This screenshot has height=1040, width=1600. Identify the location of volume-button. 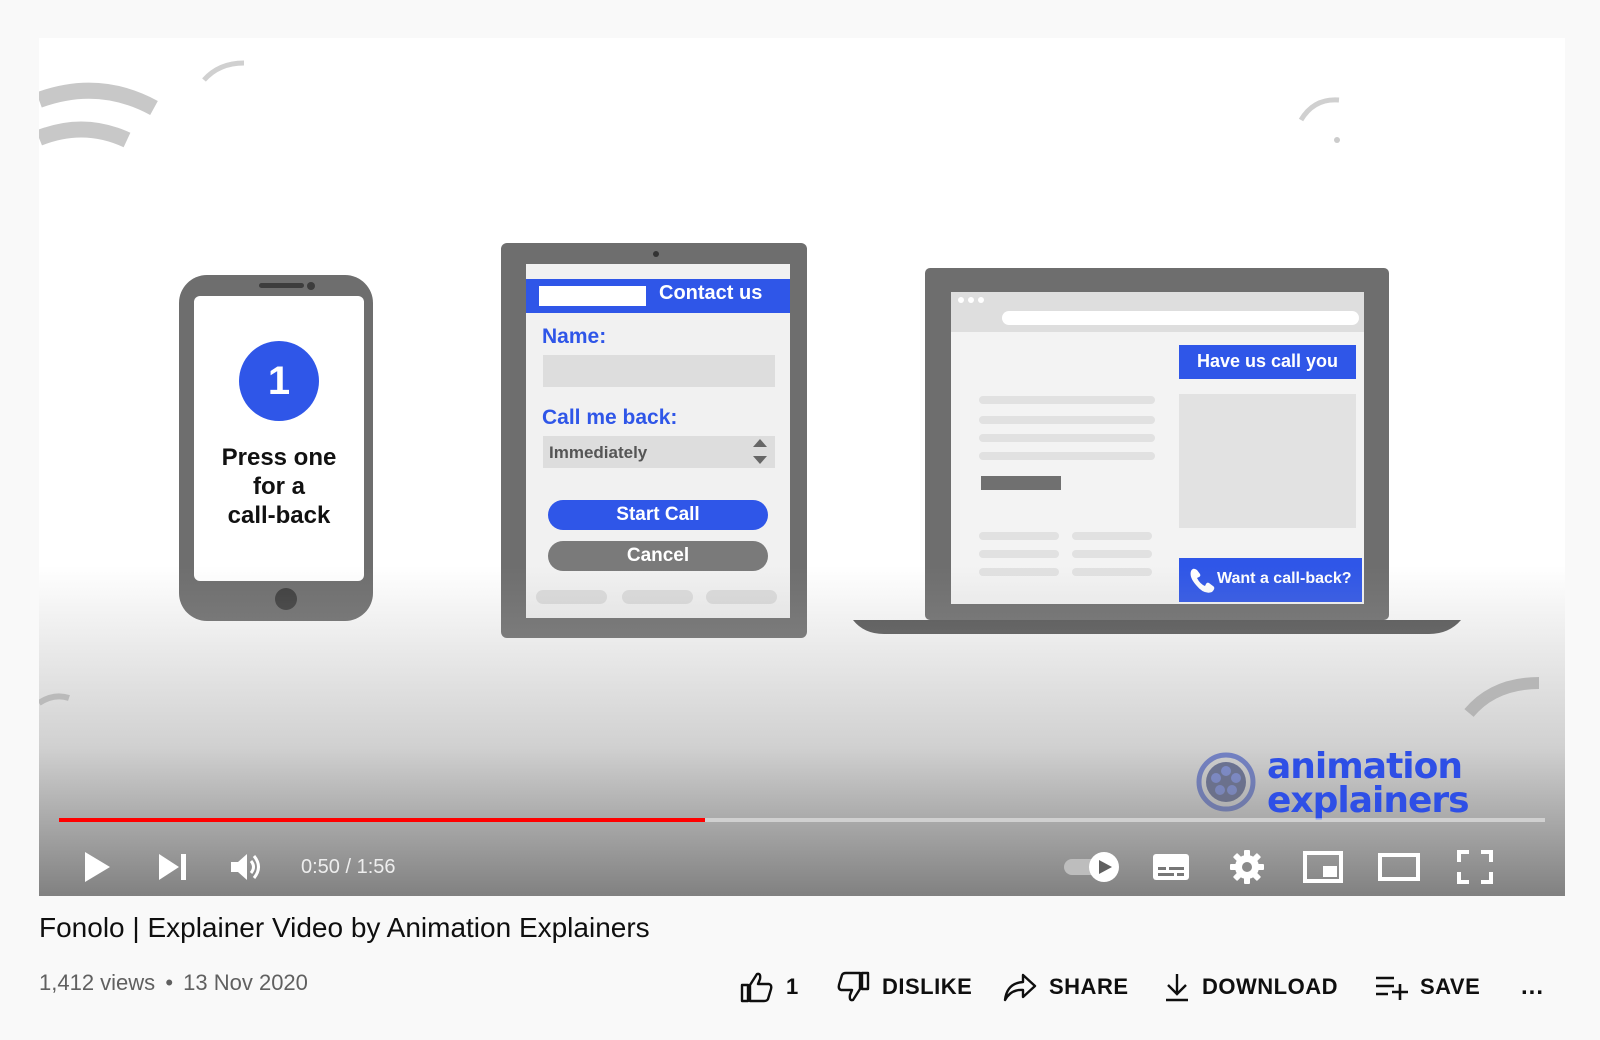
(247, 867).